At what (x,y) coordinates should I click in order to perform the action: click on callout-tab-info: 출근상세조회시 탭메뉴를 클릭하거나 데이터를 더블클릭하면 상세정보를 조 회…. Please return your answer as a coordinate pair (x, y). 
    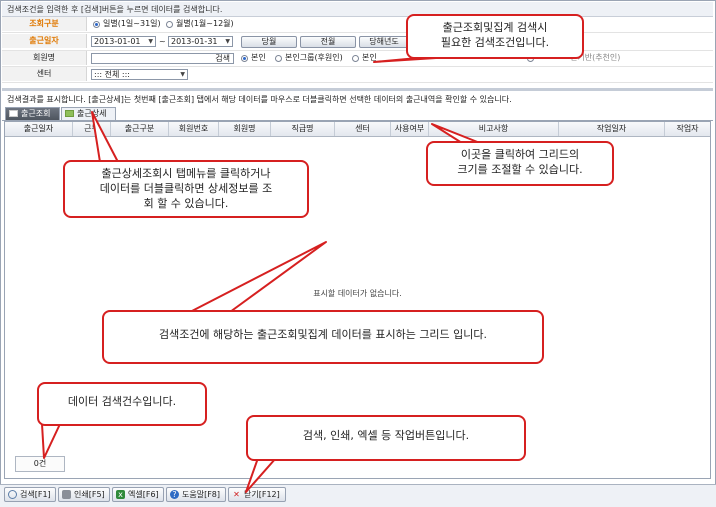
    Looking at the image, I should click on (186, 189).